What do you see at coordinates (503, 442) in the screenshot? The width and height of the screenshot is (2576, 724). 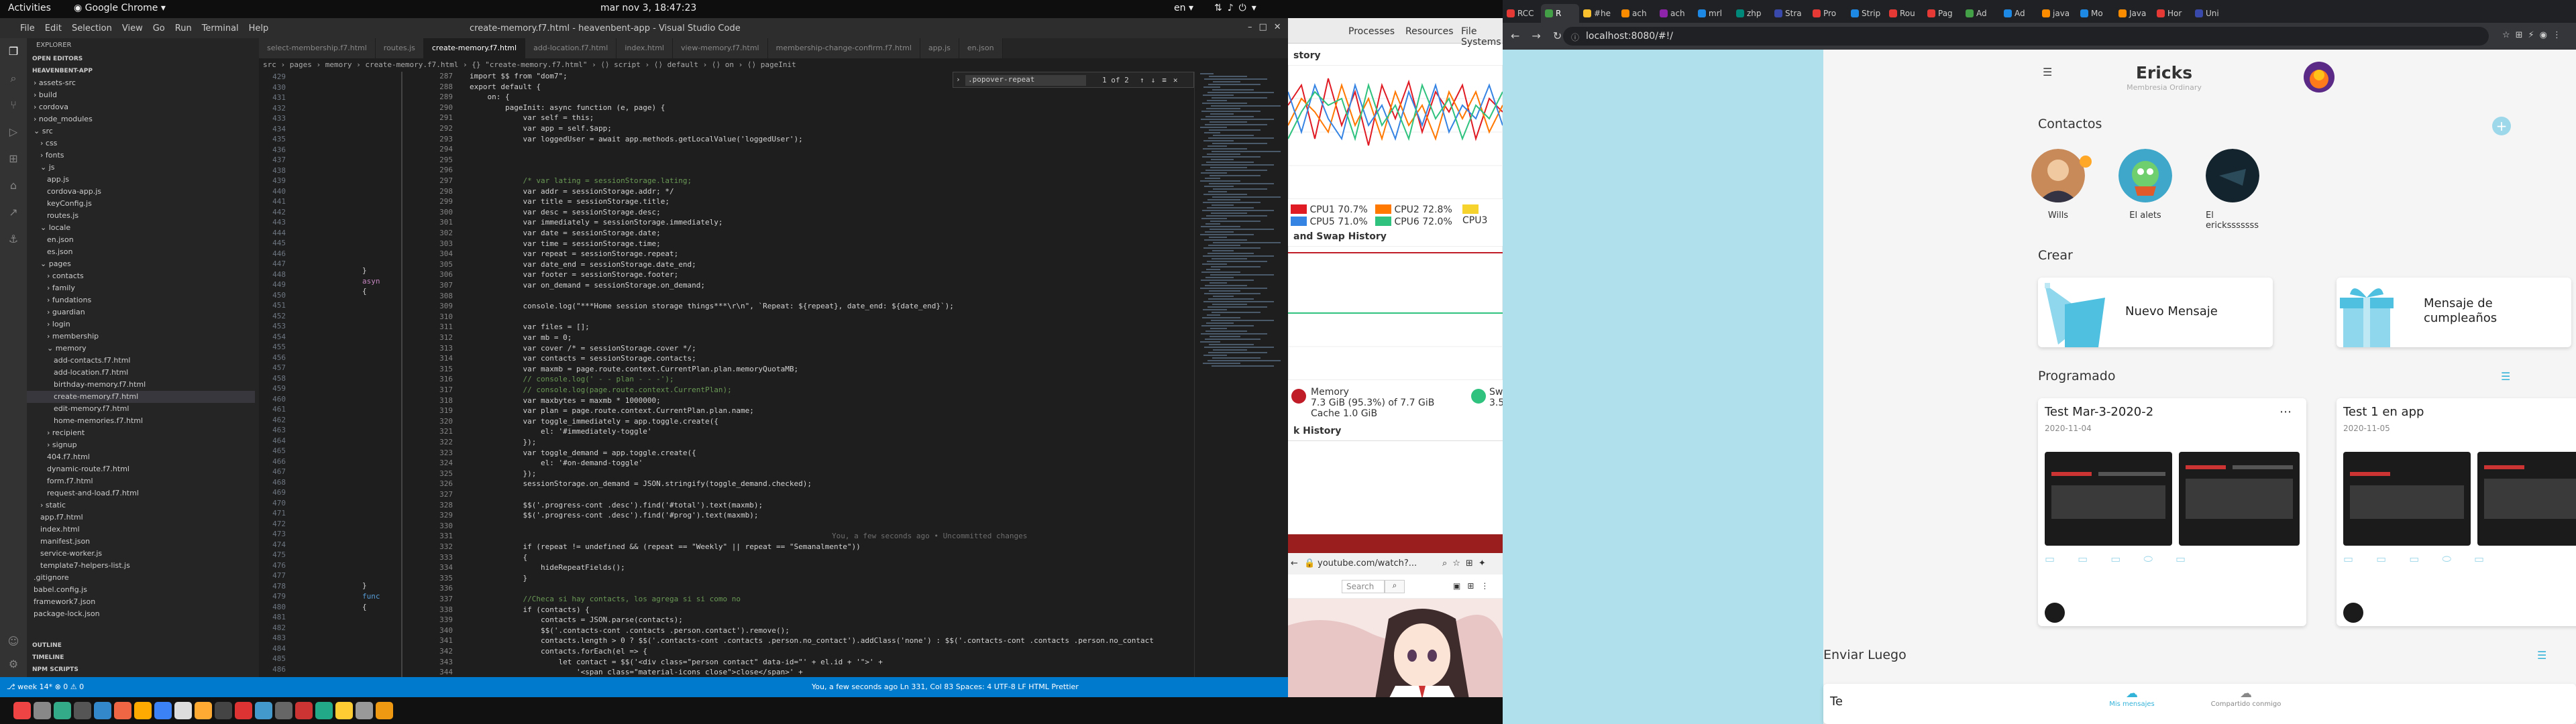 I see `code-line: });` at bounding box center [503, 442].